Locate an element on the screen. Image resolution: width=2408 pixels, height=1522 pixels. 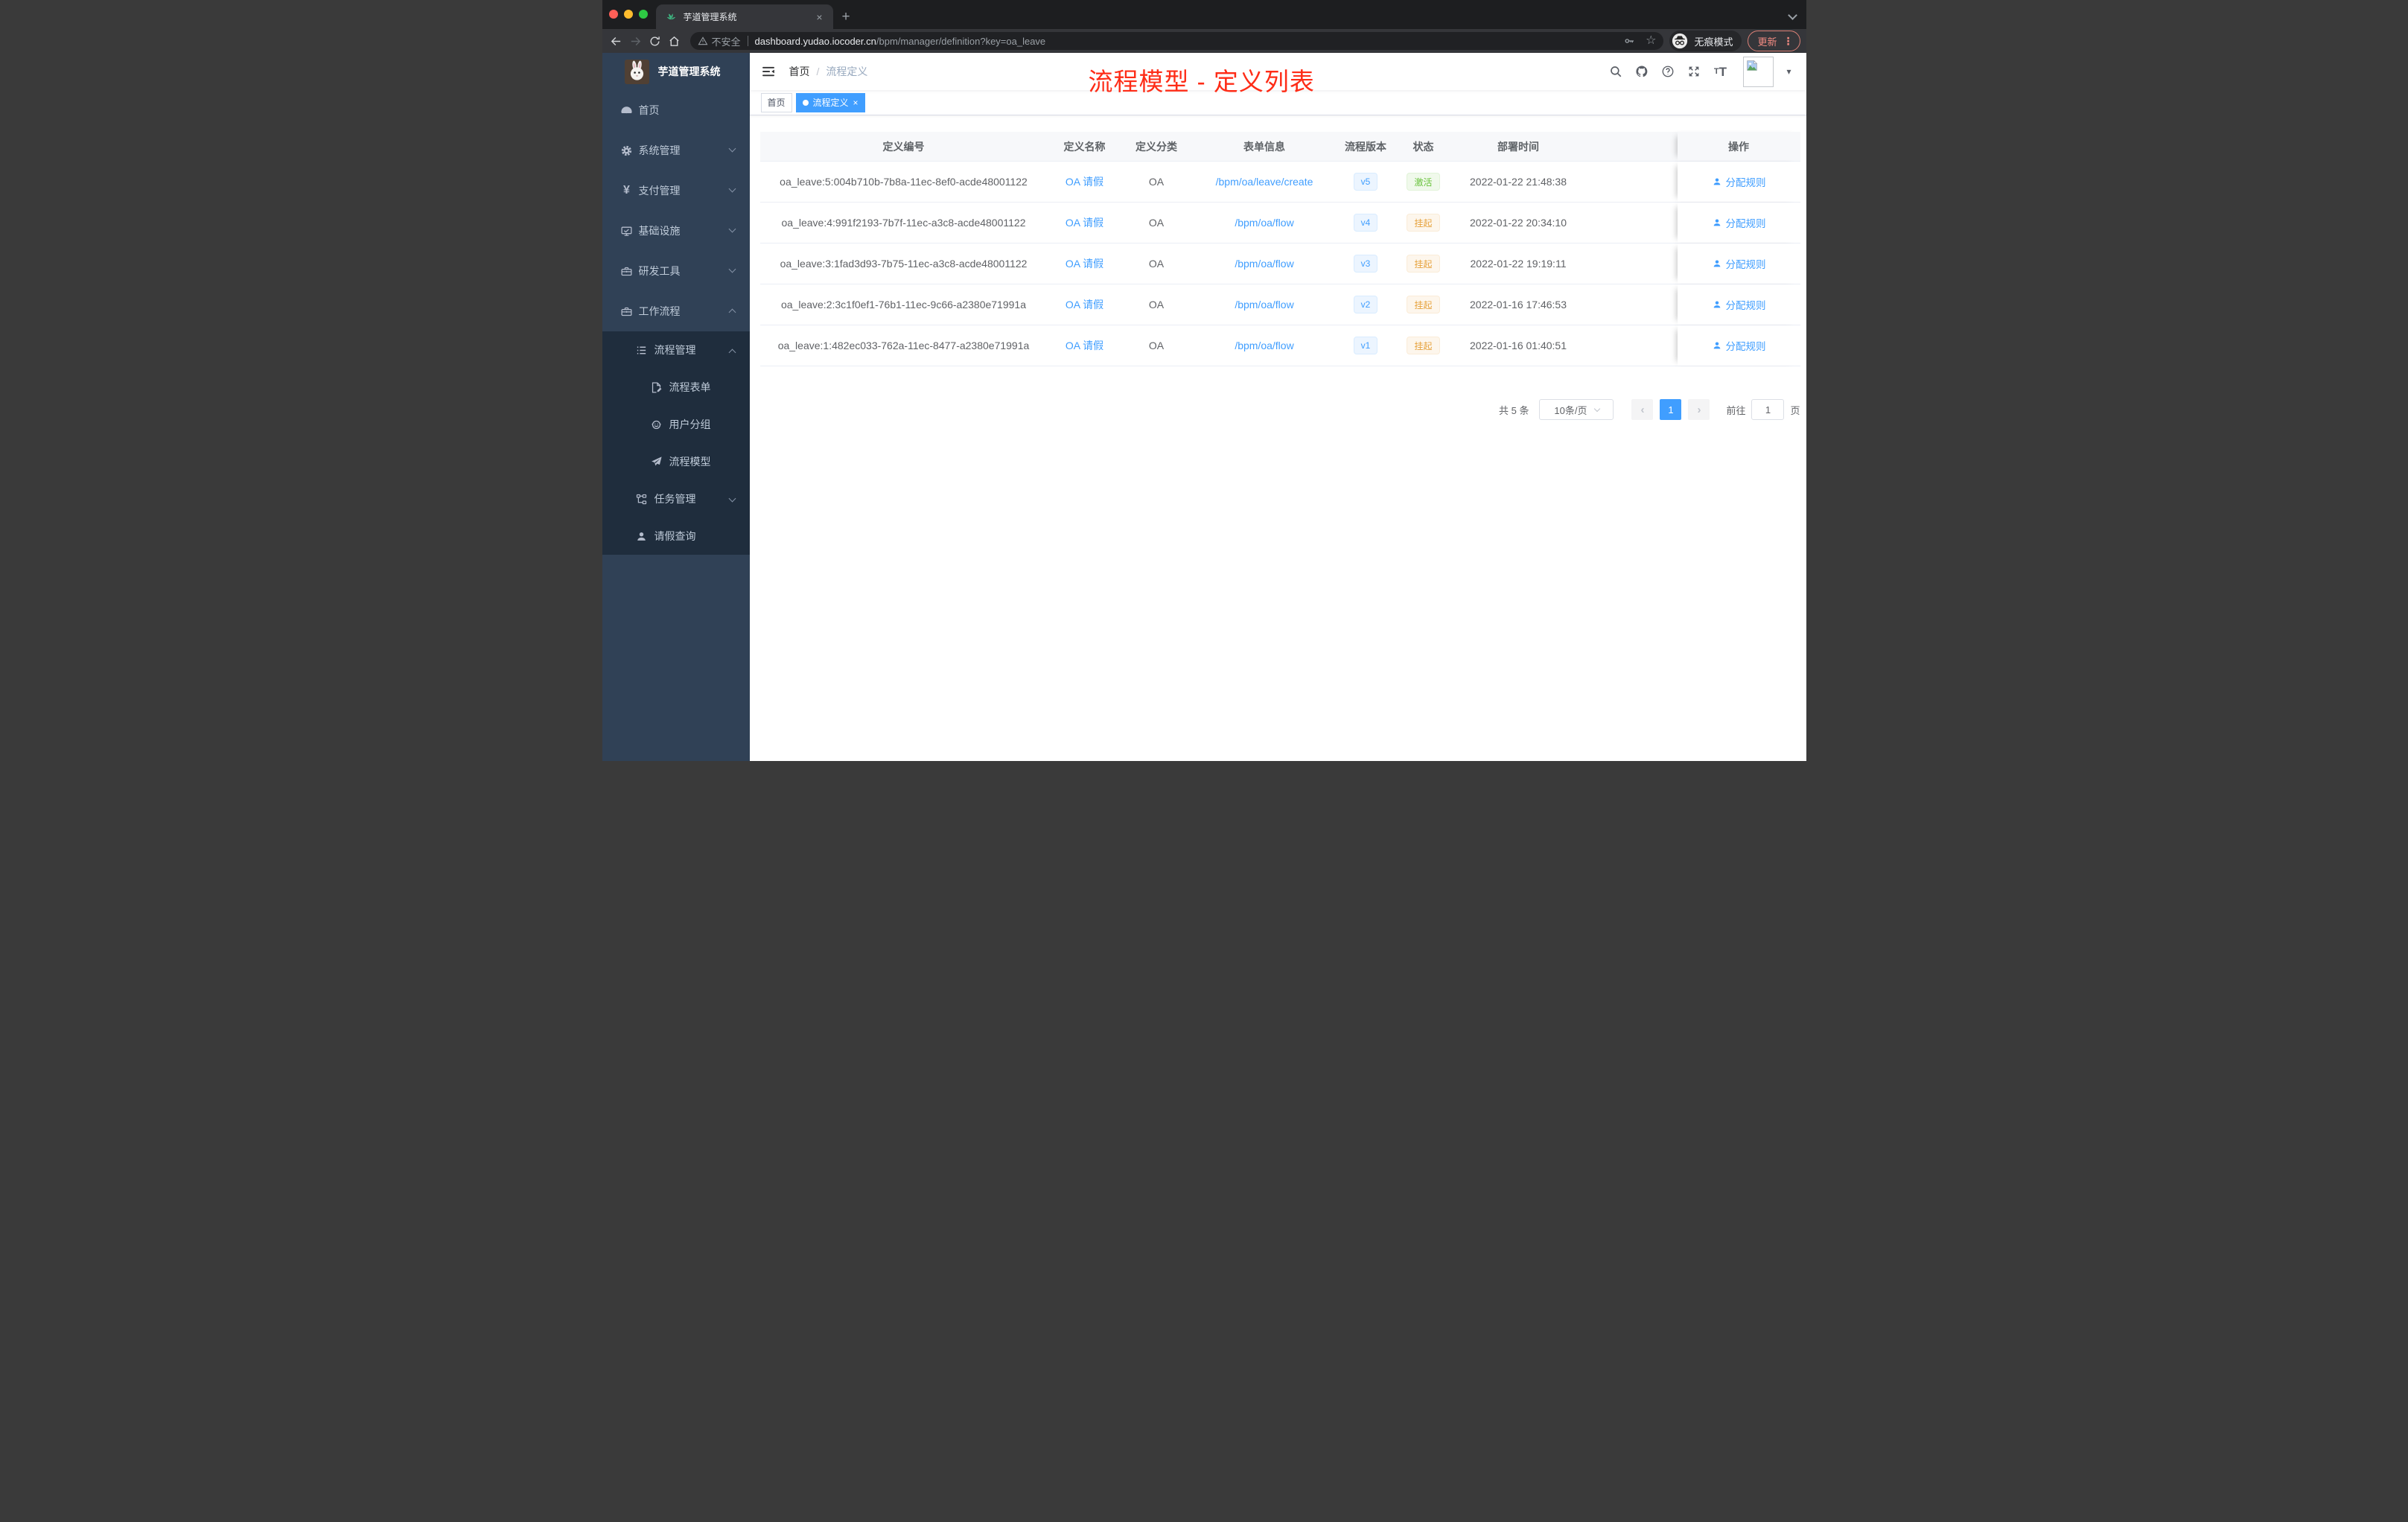
browser-update-button: 更新 ⋮ is located at coordinates (1774, 41).